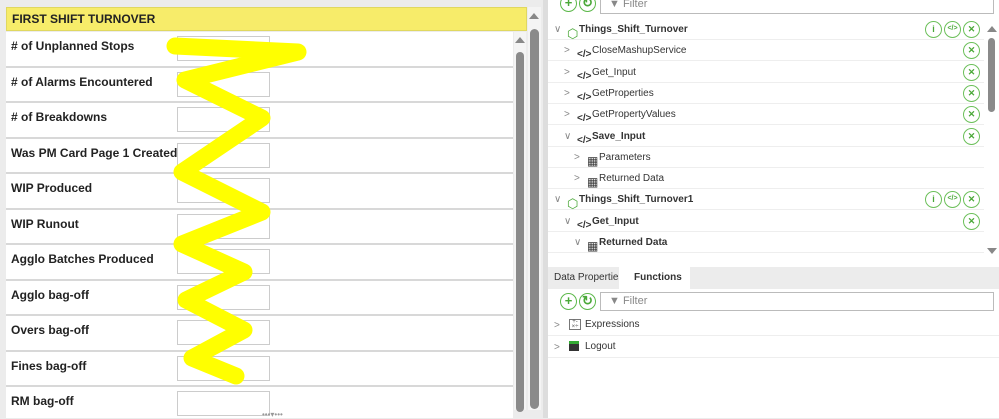 This screenshot has width=999, height=419. Describe the element at coordinates (574, 346) in the screenshot. I see `logout-icon` at that location.